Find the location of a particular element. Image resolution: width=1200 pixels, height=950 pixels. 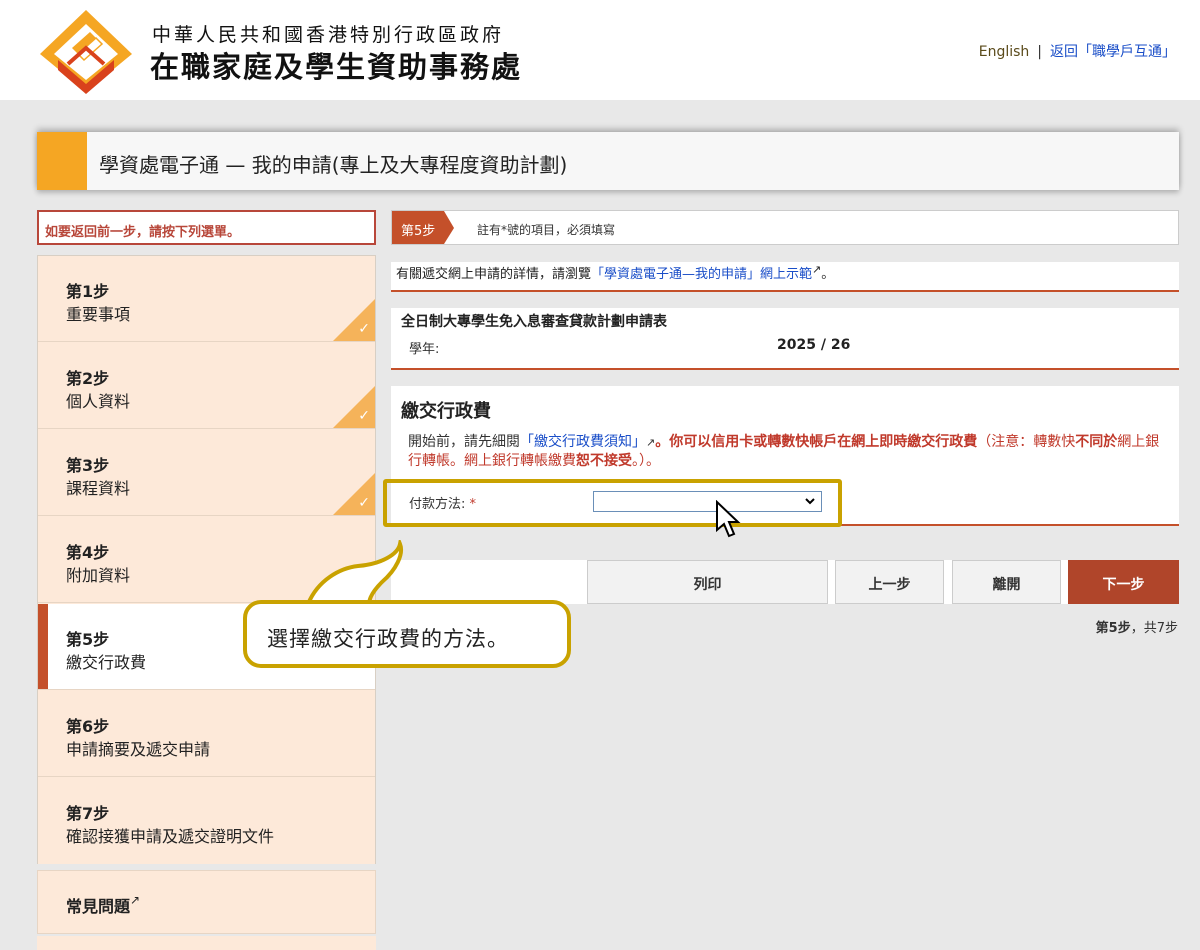

mouse-cursor-icon is located at coordinates (728, 519).